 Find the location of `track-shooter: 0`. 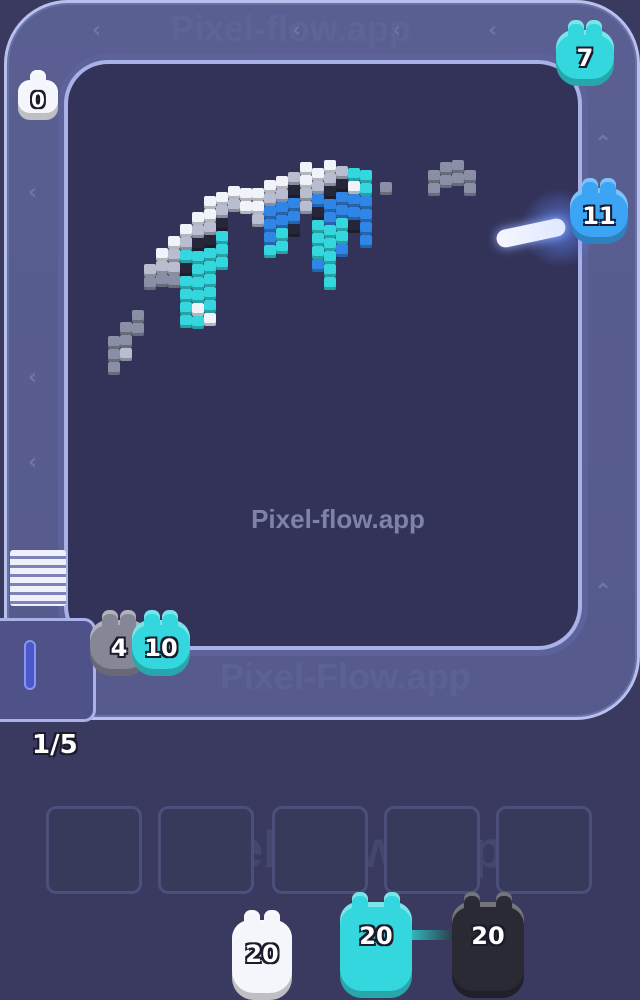

track-shooter: 0 is located at coordinates (38, 95).